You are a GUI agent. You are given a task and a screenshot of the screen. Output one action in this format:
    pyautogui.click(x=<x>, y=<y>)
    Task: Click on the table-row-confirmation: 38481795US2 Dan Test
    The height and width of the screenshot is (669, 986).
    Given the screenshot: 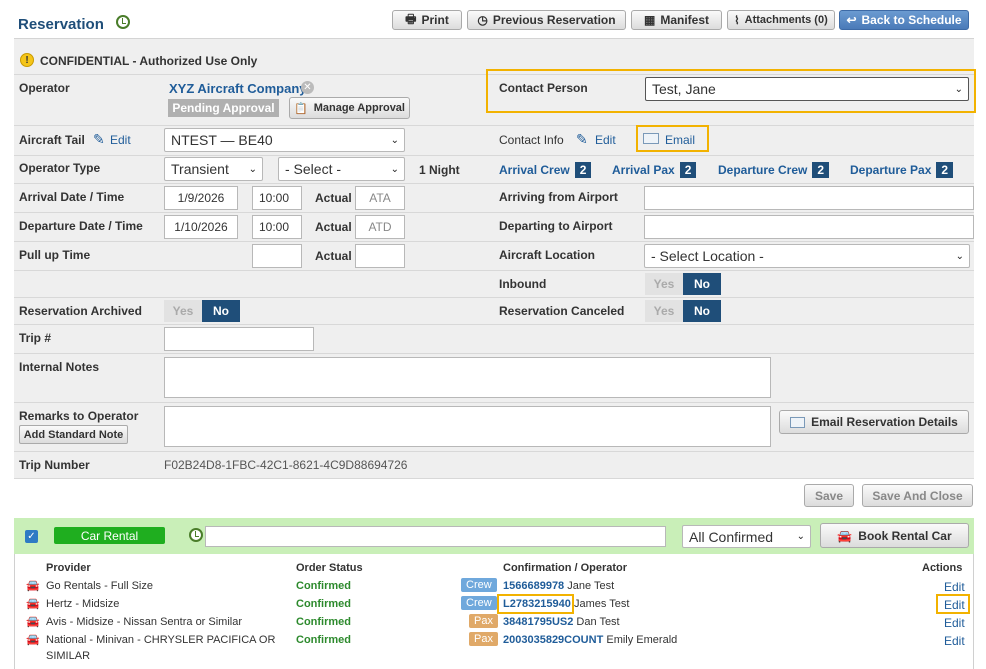 What is the action you would take?
    pyautogui.click(x=561, y=622)
    